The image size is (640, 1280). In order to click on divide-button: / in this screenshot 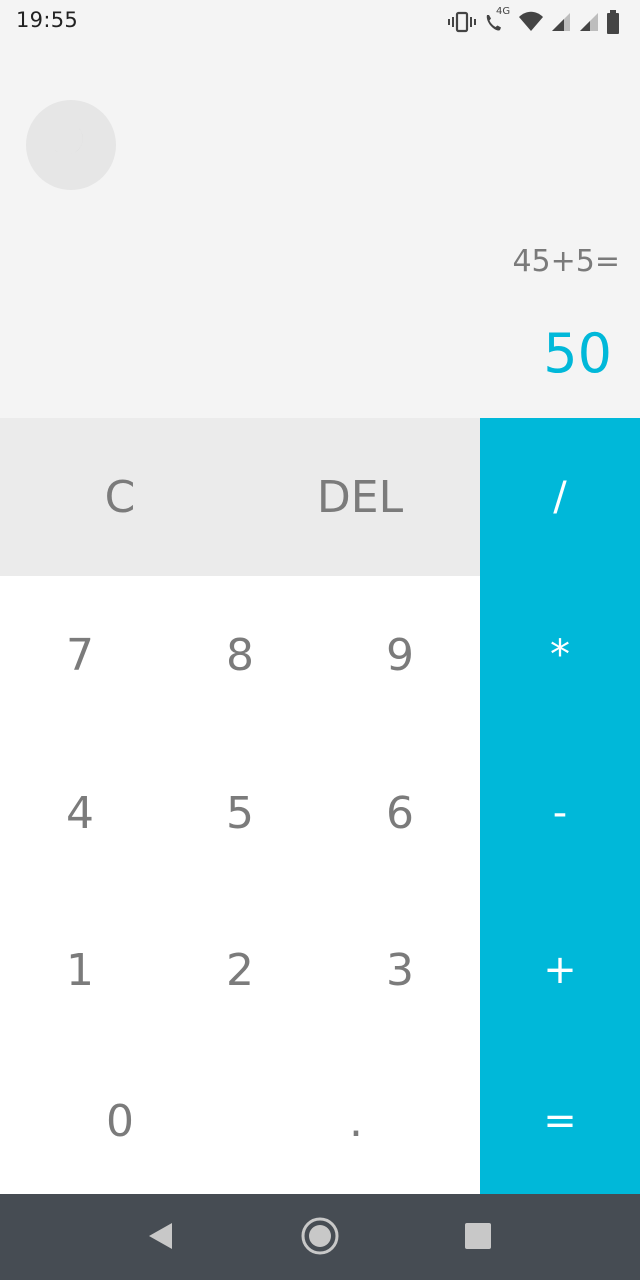, I will do `click(560, 497)`.